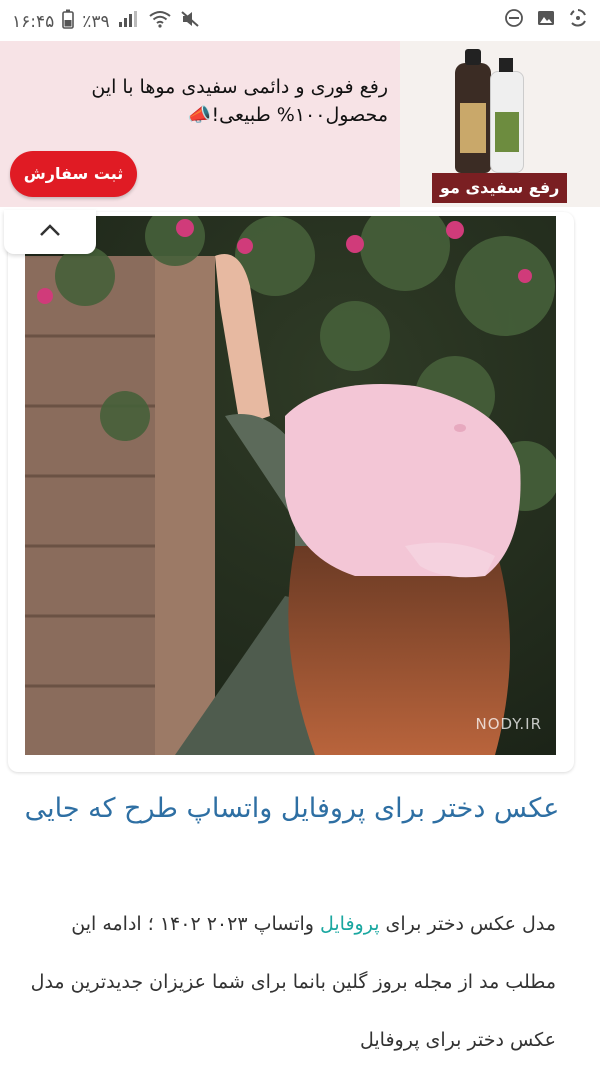 The image size is (600, 1069). Describe the element at coordinates (507, 115) in the screenshot. I see `white-bottle` at that location.